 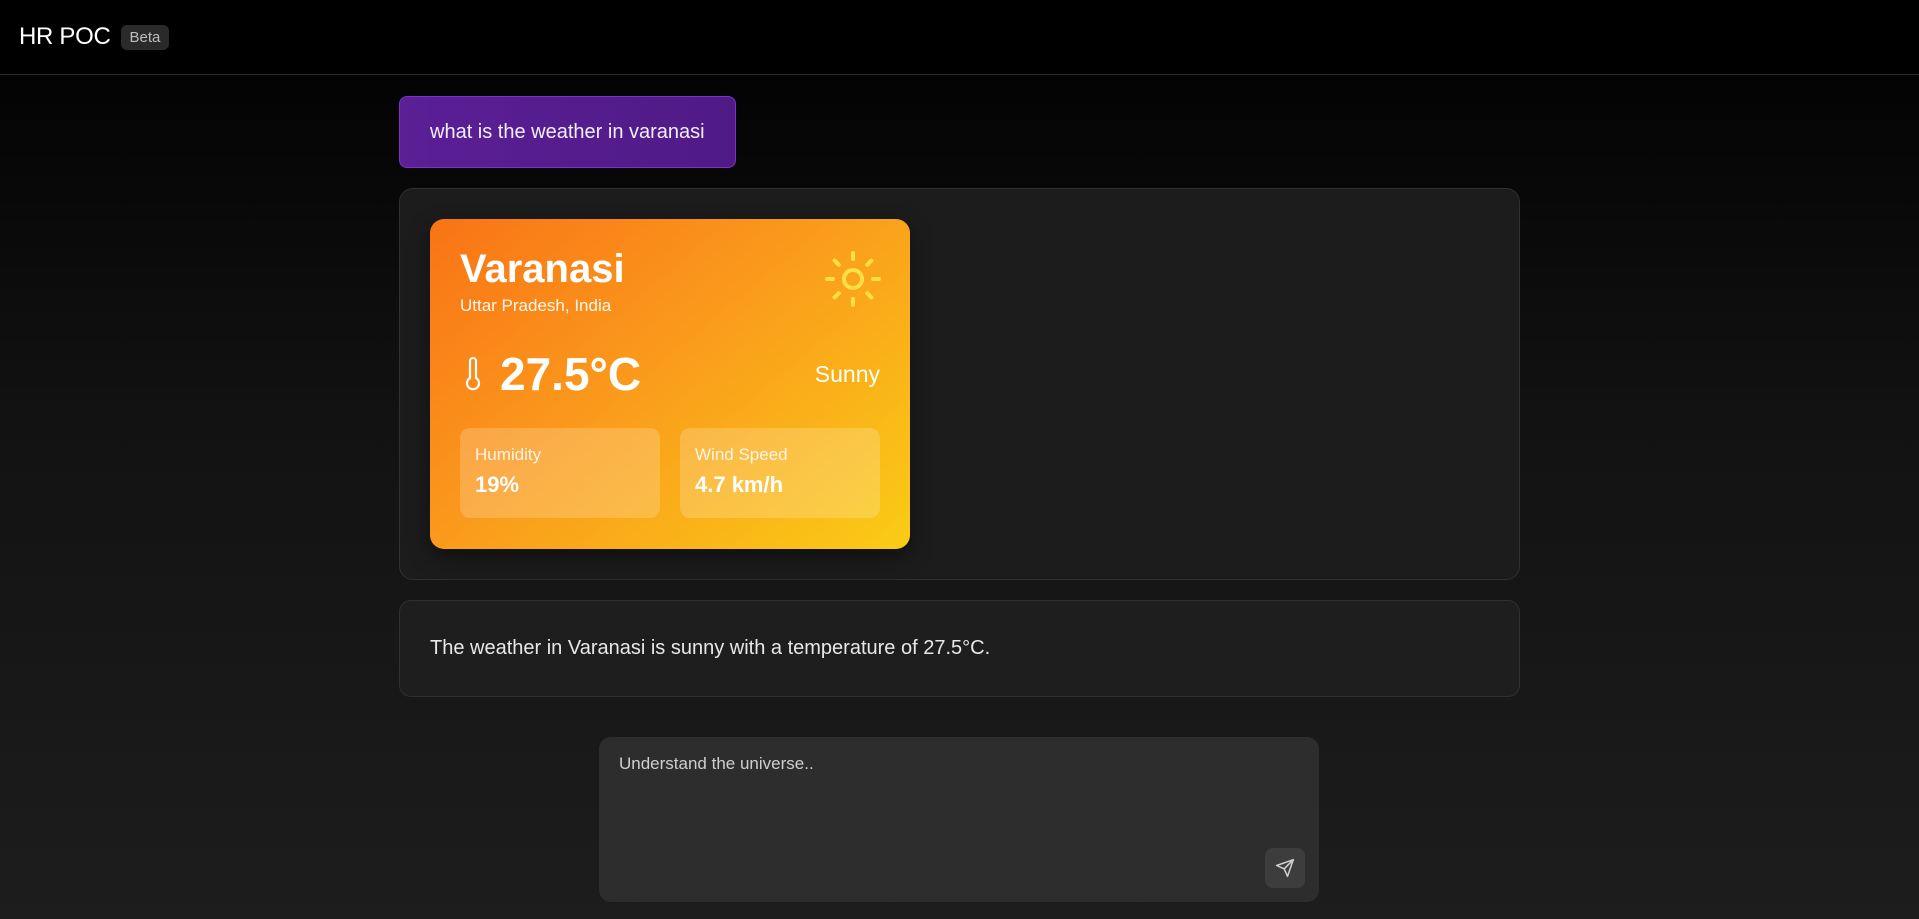 What do you see at coordinates (497, 484) in the screenshot?
I see `humidity-value: 19%` at bounding box center [497, 484].